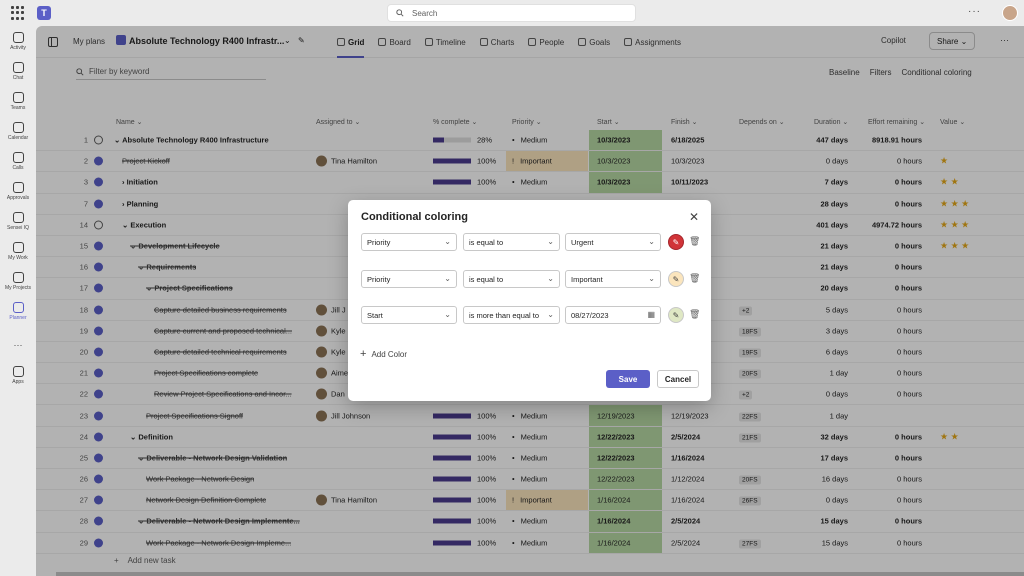  I want to click on more-icon: ···, so click(18, 344).